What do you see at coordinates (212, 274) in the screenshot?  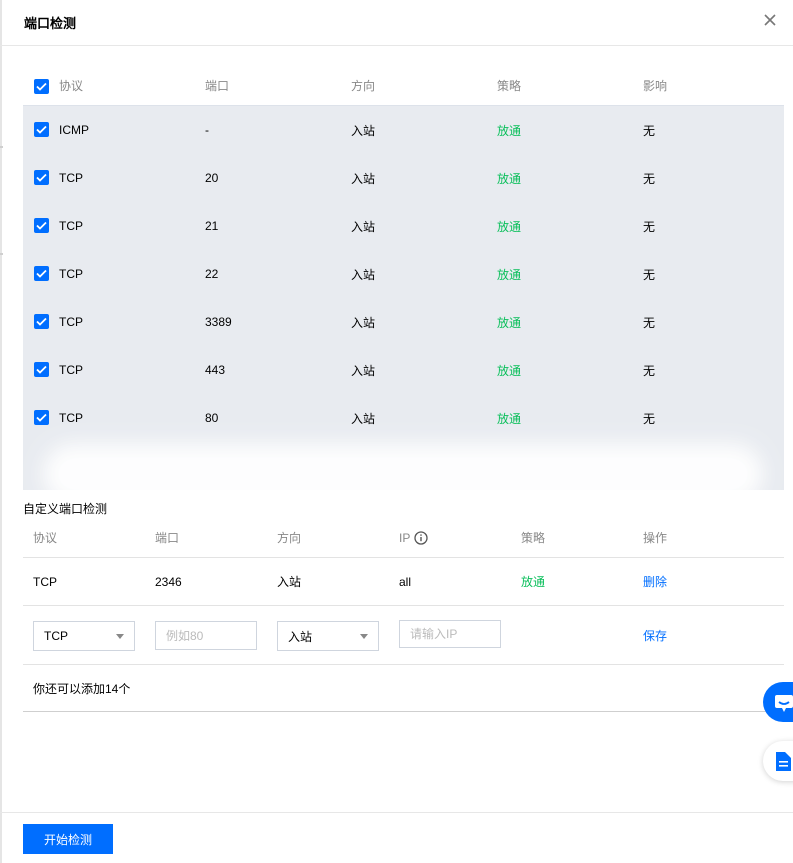 I see `row-port: 22` at bounding box center [212, 274].